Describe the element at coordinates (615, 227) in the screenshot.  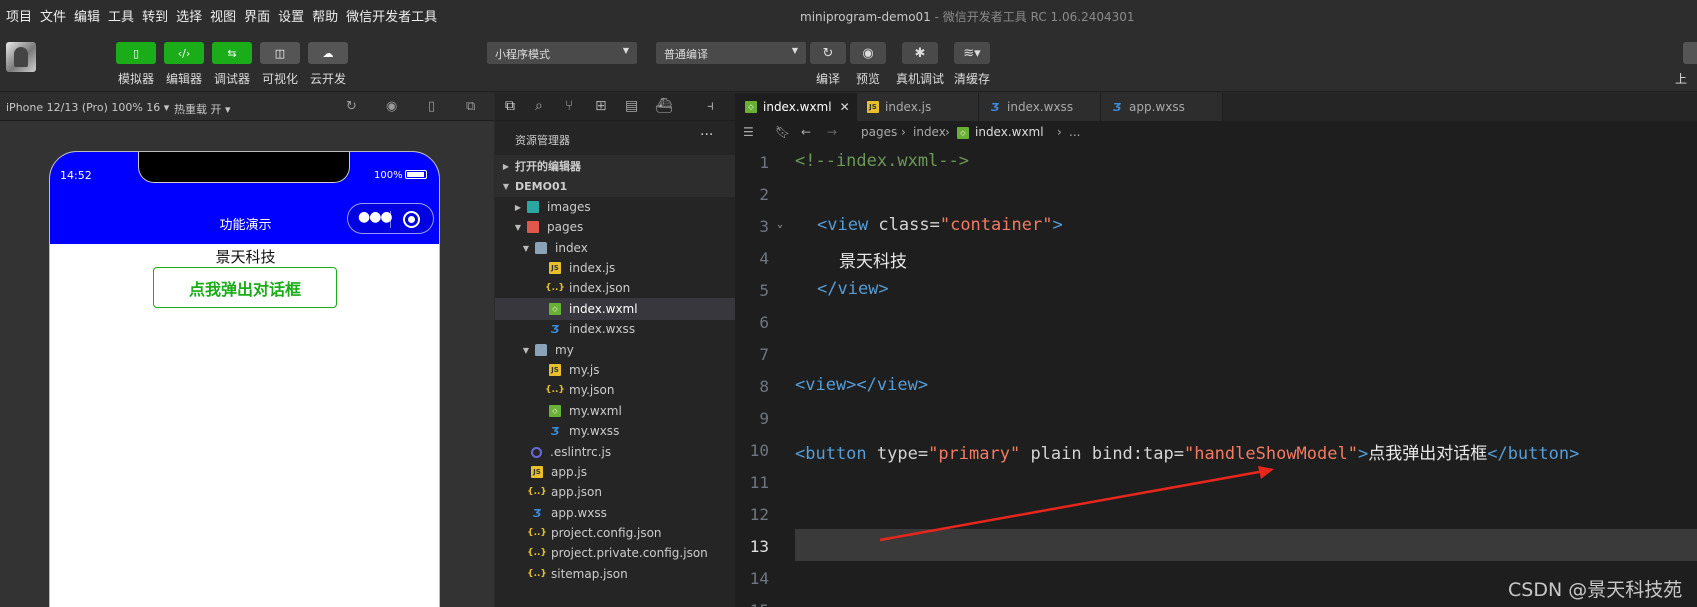
I see `tree-item-pages: ▼ pages` at that location.